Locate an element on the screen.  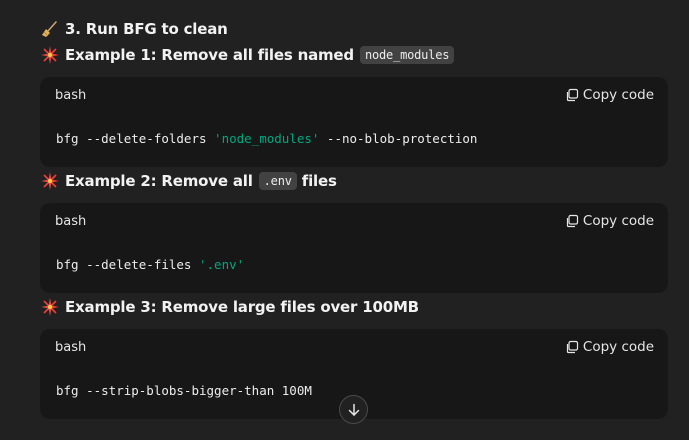
code-string: '.env' is located at coordinates (222, 264).